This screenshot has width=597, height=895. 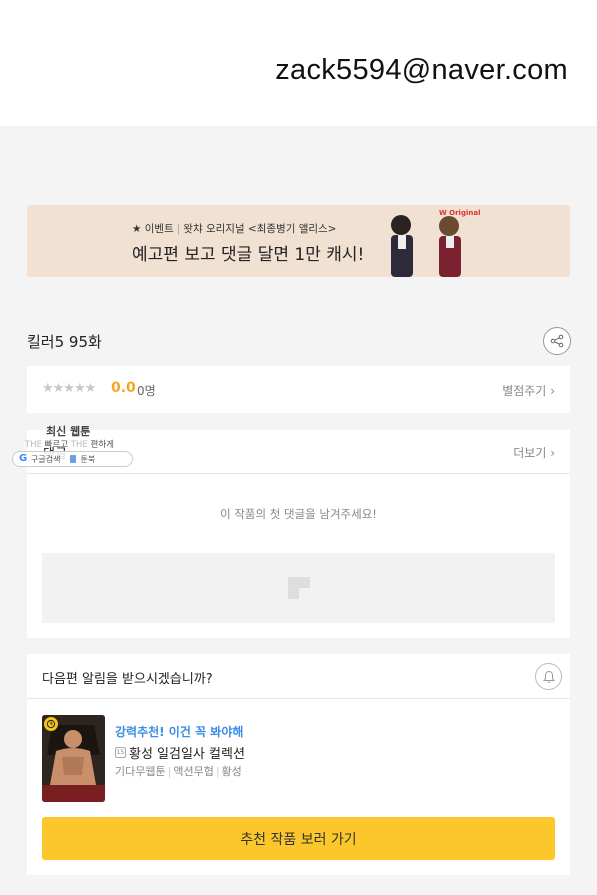 I want to click on ad-placeholder, so click(x=298, y=588).